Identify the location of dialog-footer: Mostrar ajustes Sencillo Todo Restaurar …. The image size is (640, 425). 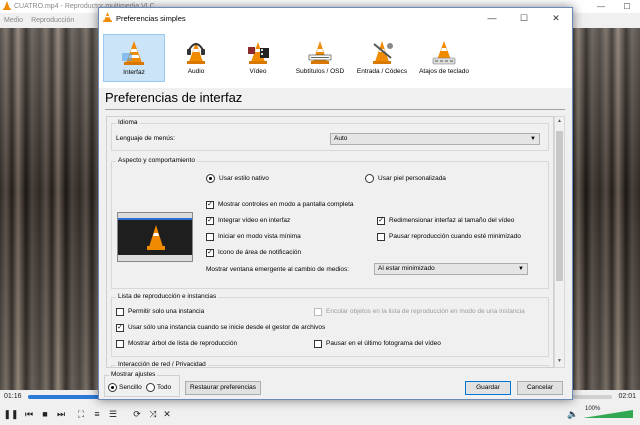
(335, 385).